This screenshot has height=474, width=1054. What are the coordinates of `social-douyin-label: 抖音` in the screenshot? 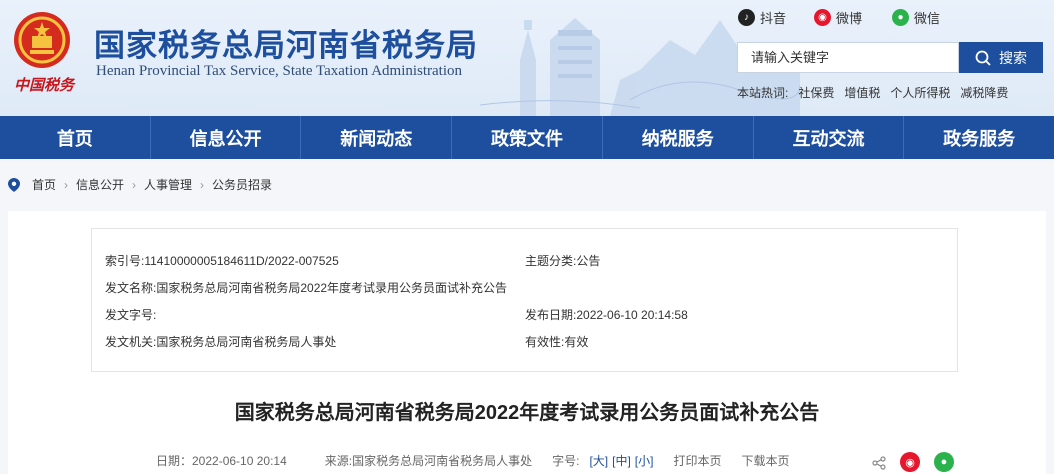 It's located at (773, 18).